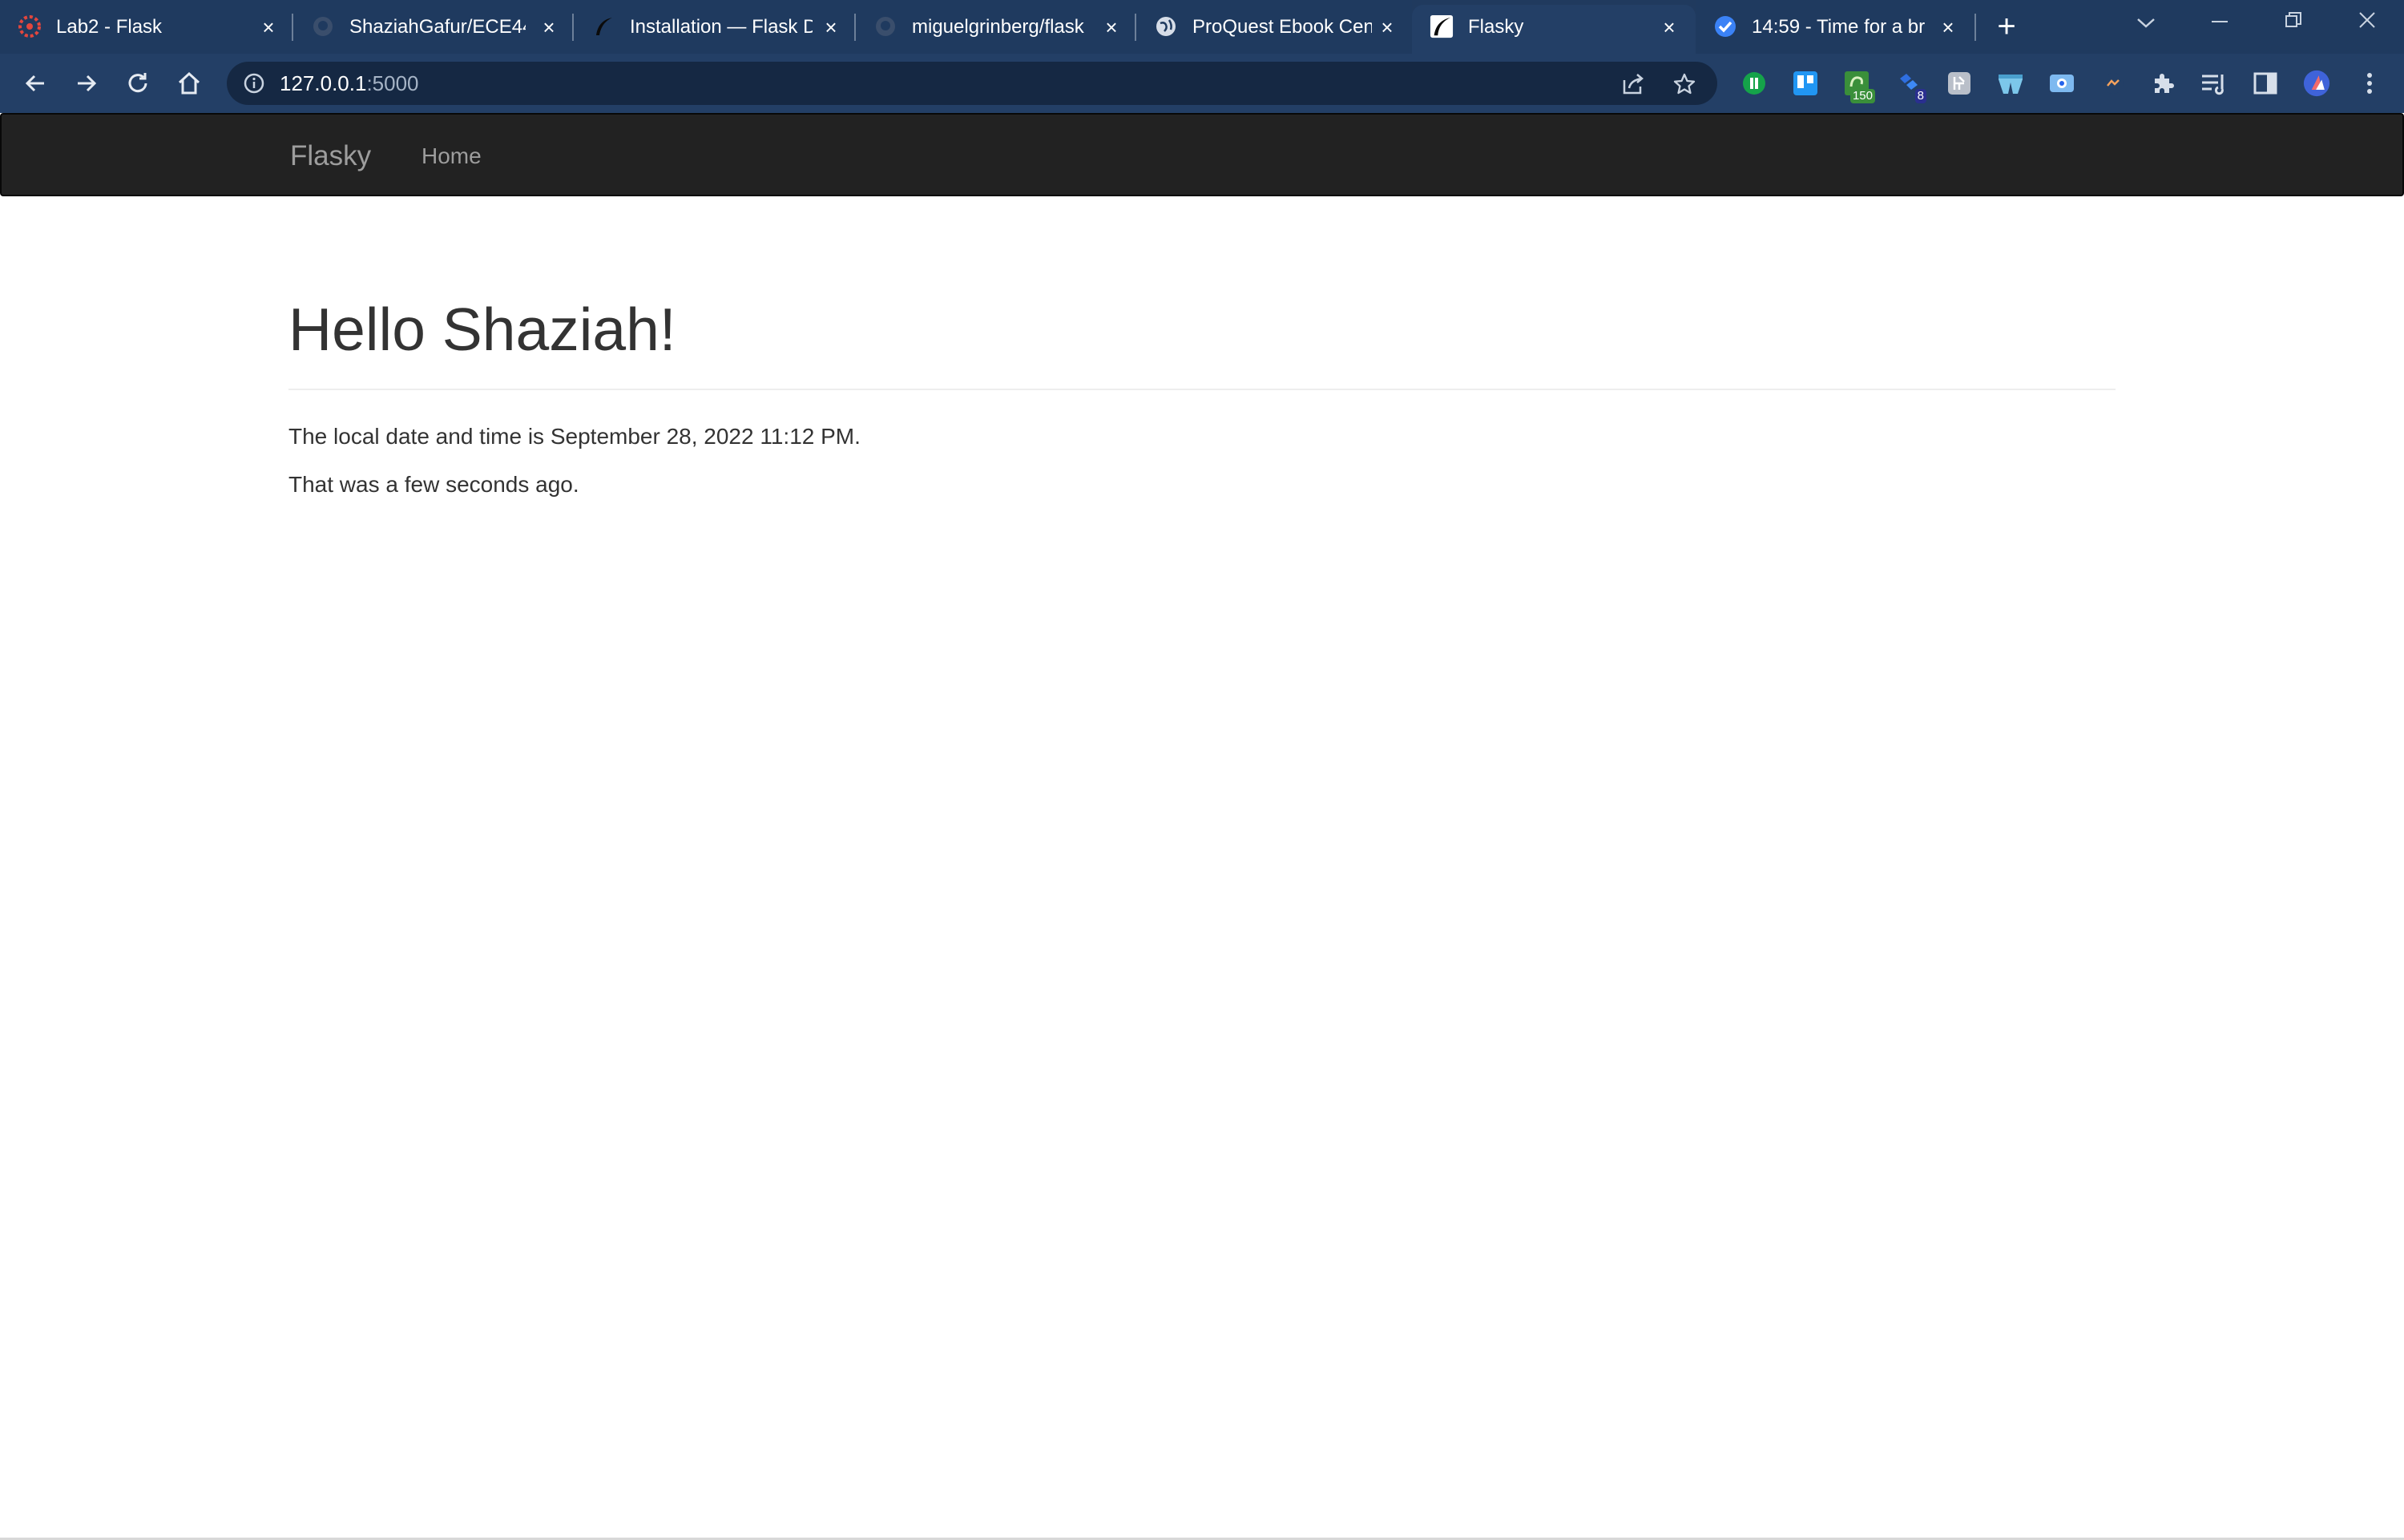  What do you see at coordinates (2293, 24) in the screenshot?
I see `restore-button` at bounding box center [2293, 24].